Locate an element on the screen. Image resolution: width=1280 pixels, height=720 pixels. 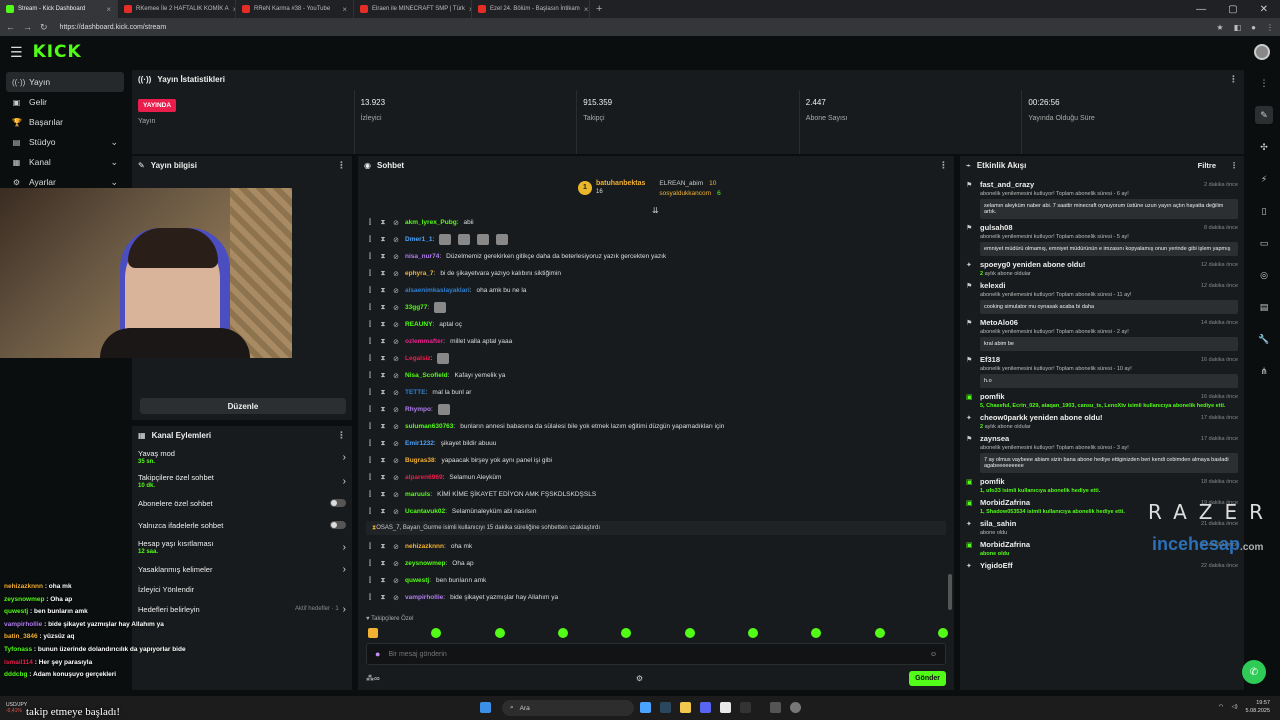
feed-event-user: zaynsea is located at coordinates (994, 438).